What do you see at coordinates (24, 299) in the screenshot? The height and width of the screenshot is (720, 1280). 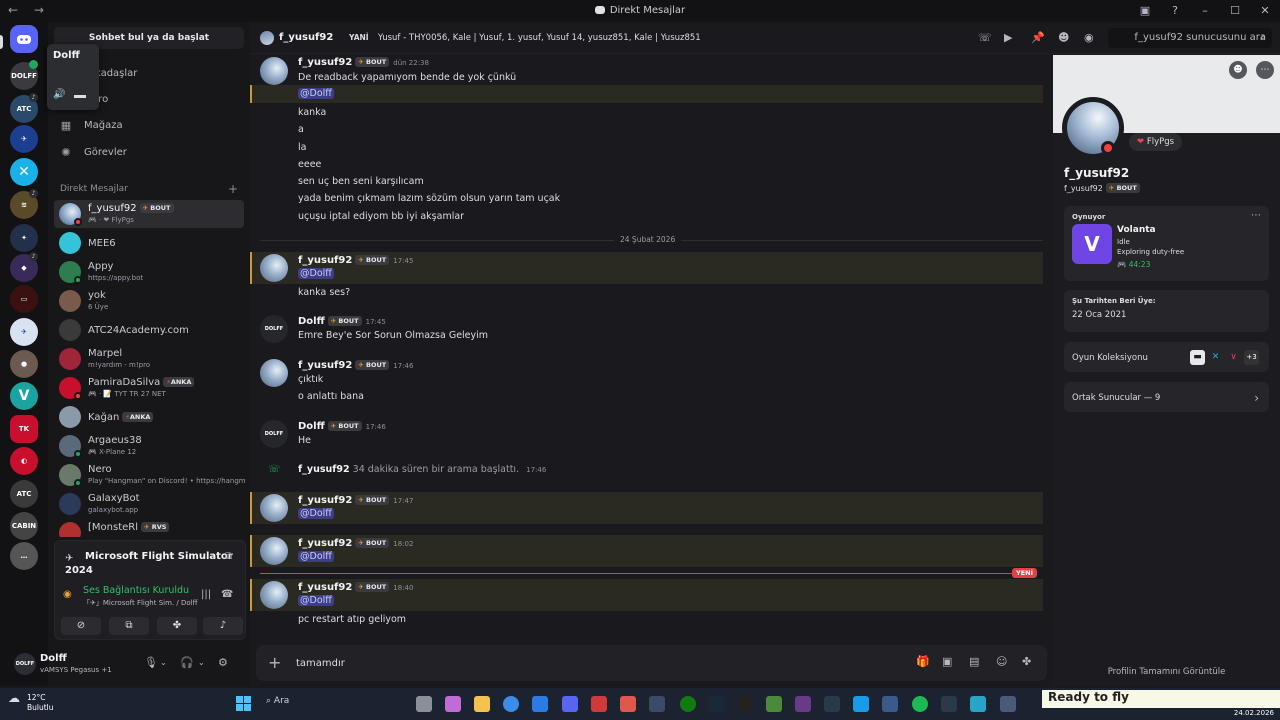 I see `server-red: ▭` at bounding box center [24, 299].